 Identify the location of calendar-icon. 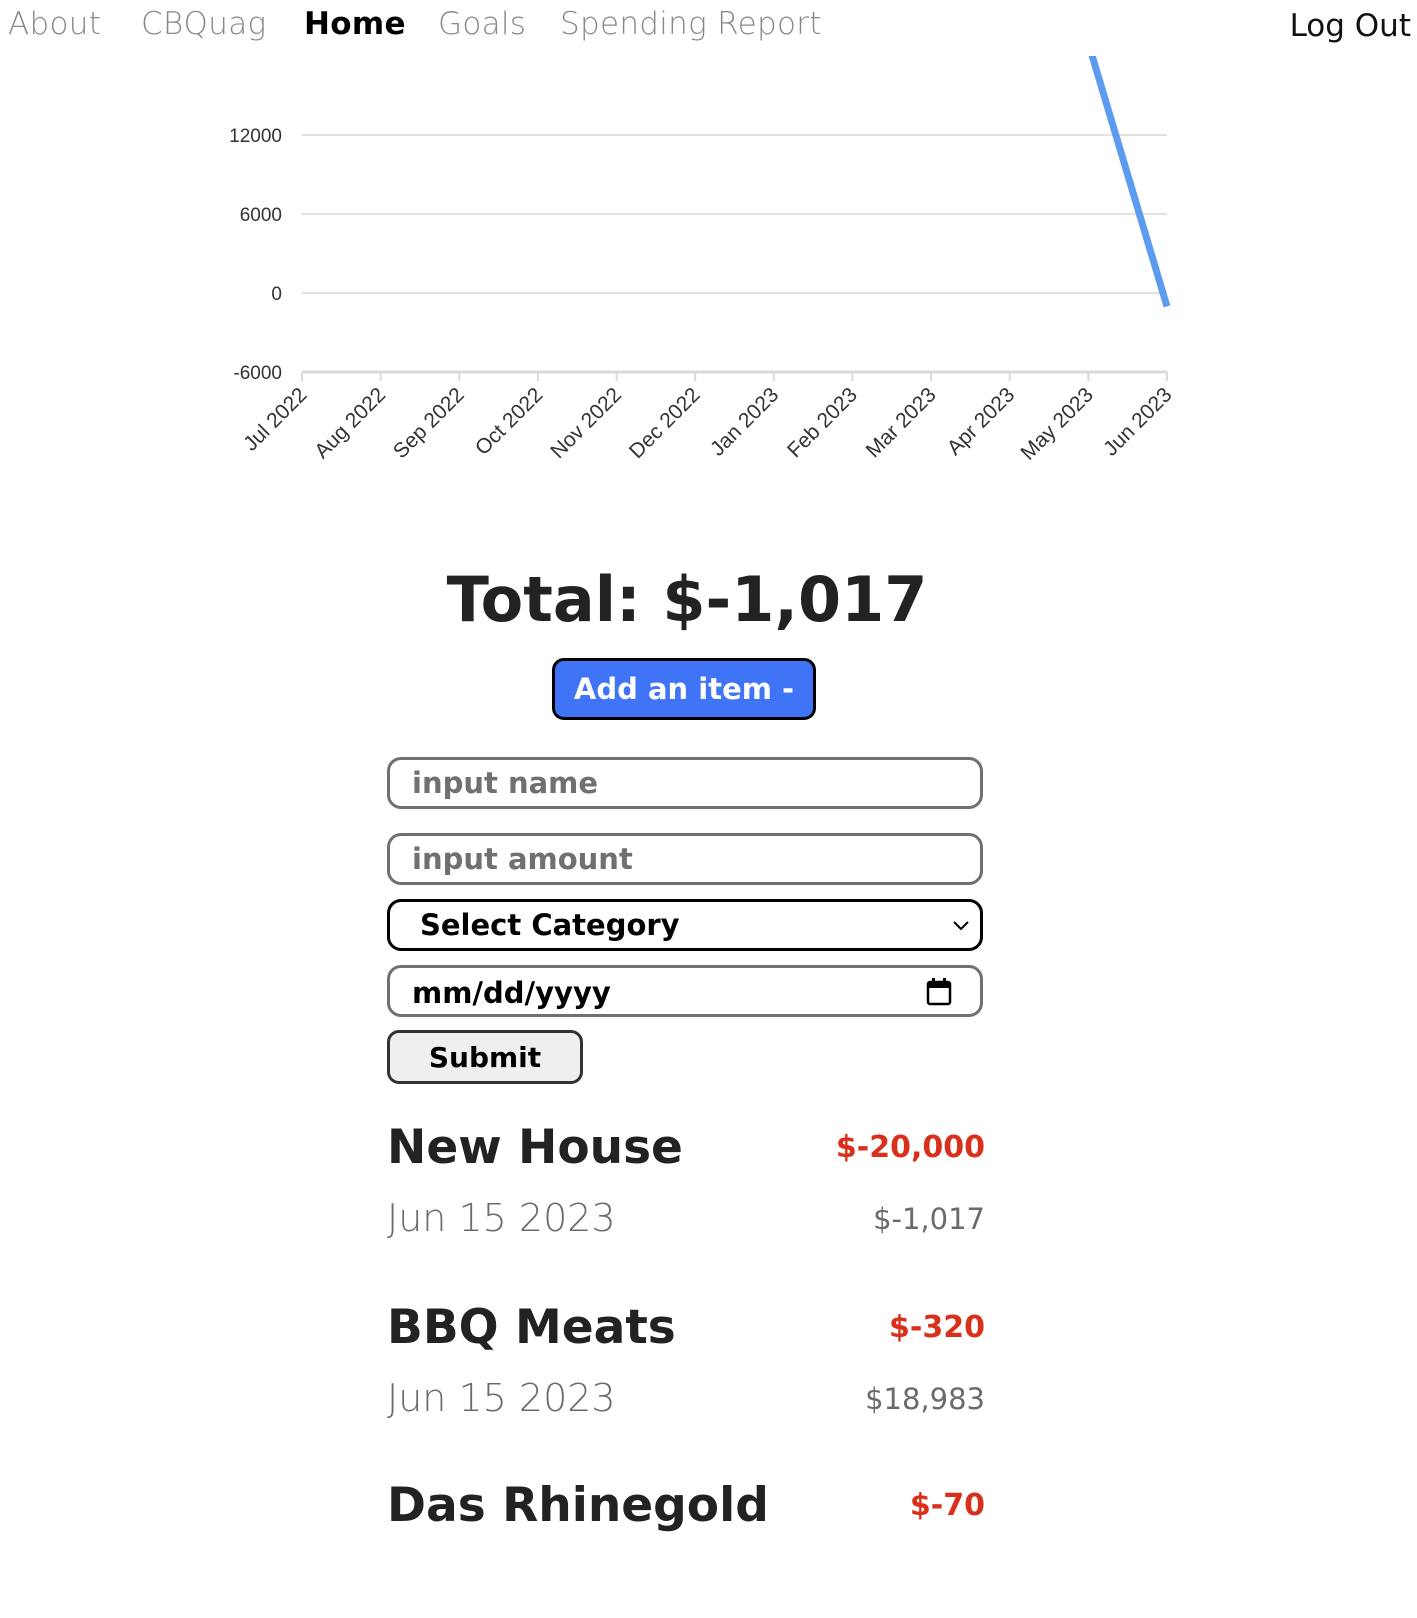
(939, 992).